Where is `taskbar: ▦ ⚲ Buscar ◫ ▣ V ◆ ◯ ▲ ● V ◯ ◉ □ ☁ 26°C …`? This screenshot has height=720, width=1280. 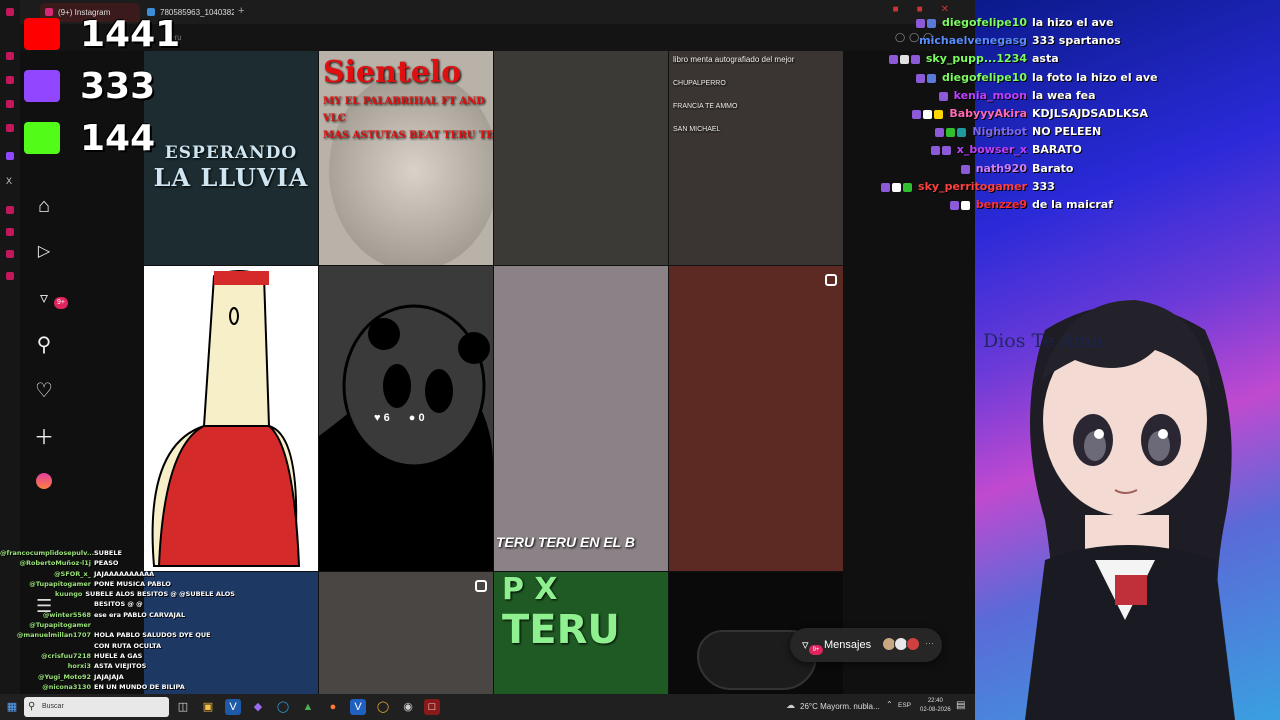 taskbar: ▦ ⚲ Buscar ◫ ▣ V ◆ ◯ ▲ ● V ◯ ◉ □ ☁ 26°C … is located at coordinates (487, 707).